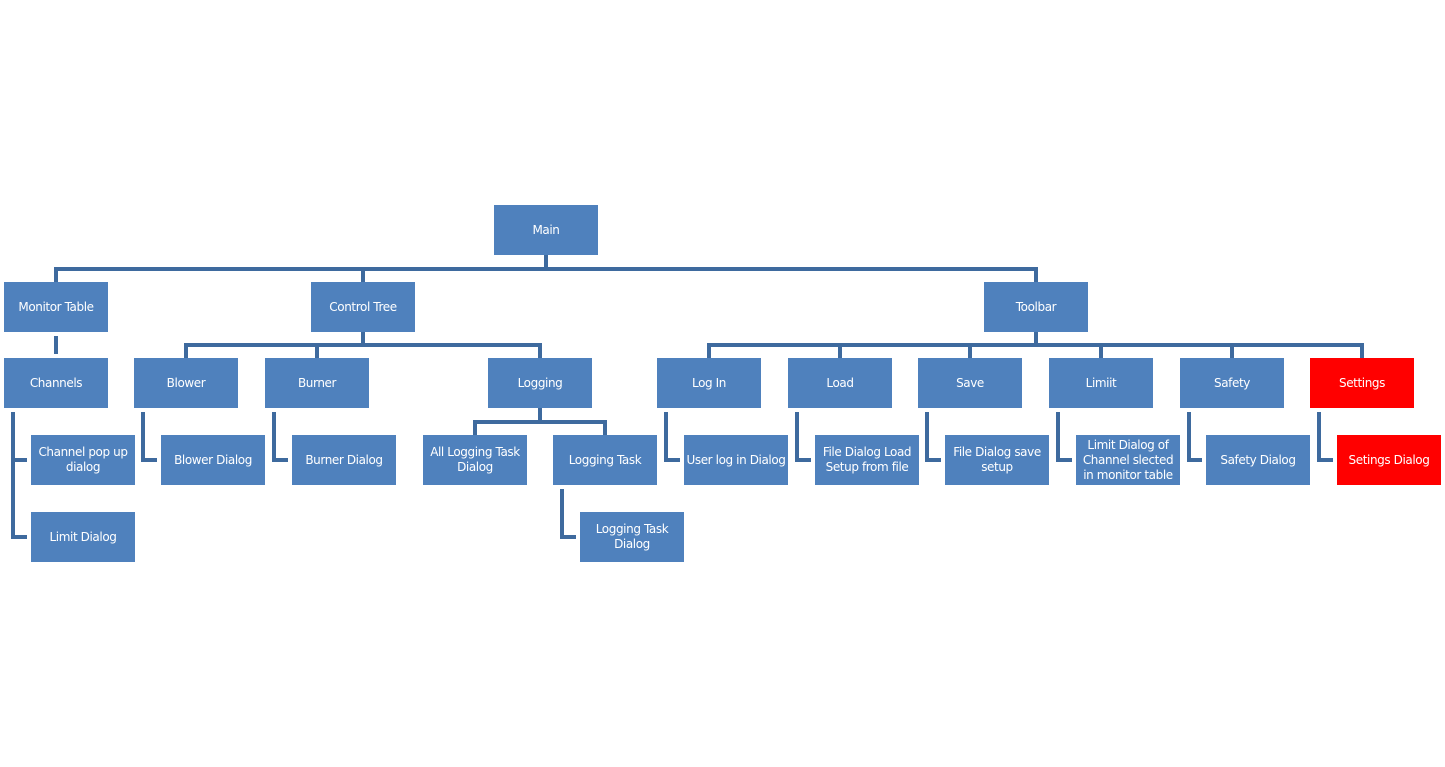 This screenshot has width=1445, height=767. I want to click on node-label: Burner Dialog, so click(344, 459).